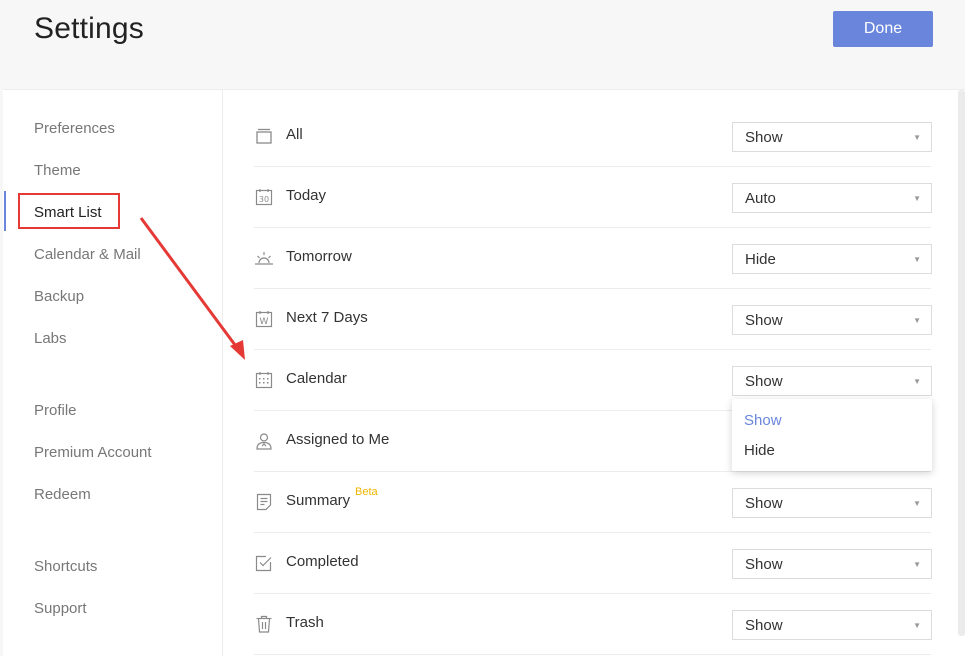 The image size is (965, 656). Describe the element at coordinates (593, 136) in the screenshot. I see `smart-list-row-all: All Show ▼` at that location.